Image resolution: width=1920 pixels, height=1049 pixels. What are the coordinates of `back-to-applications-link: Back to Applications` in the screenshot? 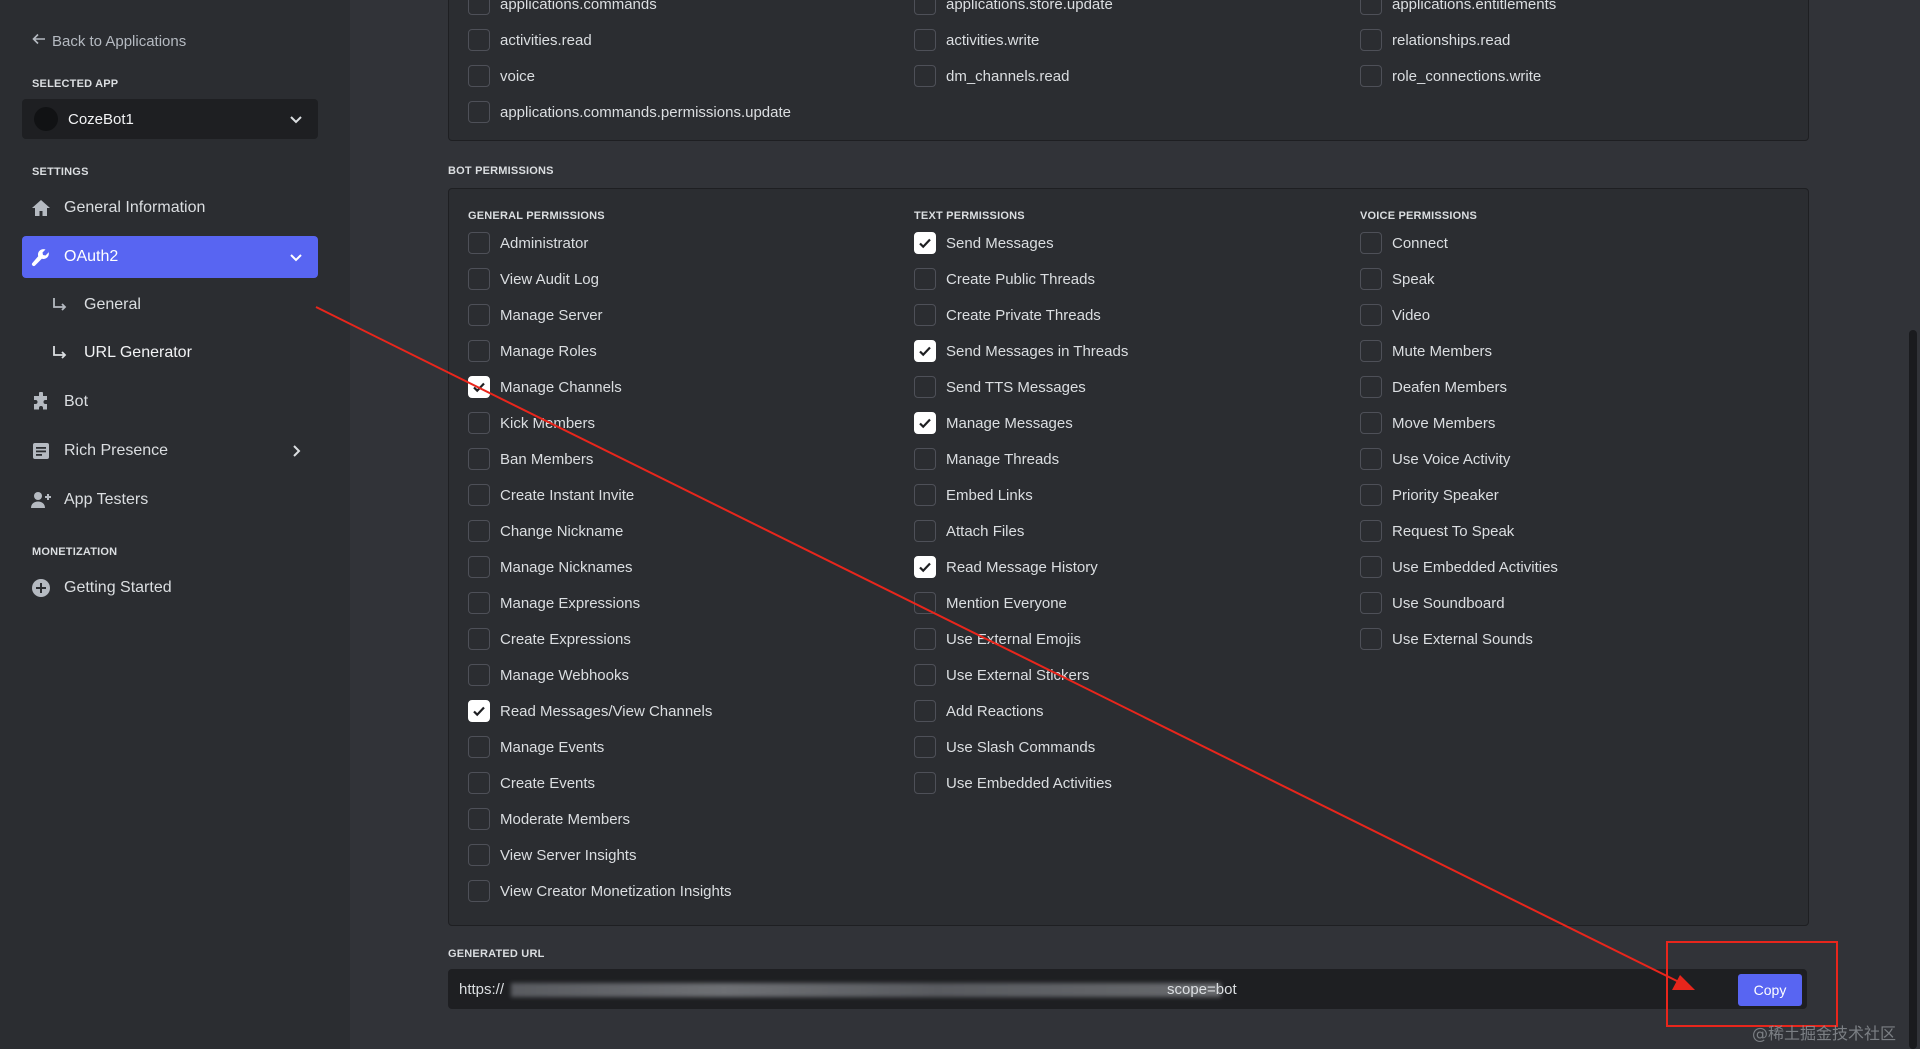 It's located at (109, 41).